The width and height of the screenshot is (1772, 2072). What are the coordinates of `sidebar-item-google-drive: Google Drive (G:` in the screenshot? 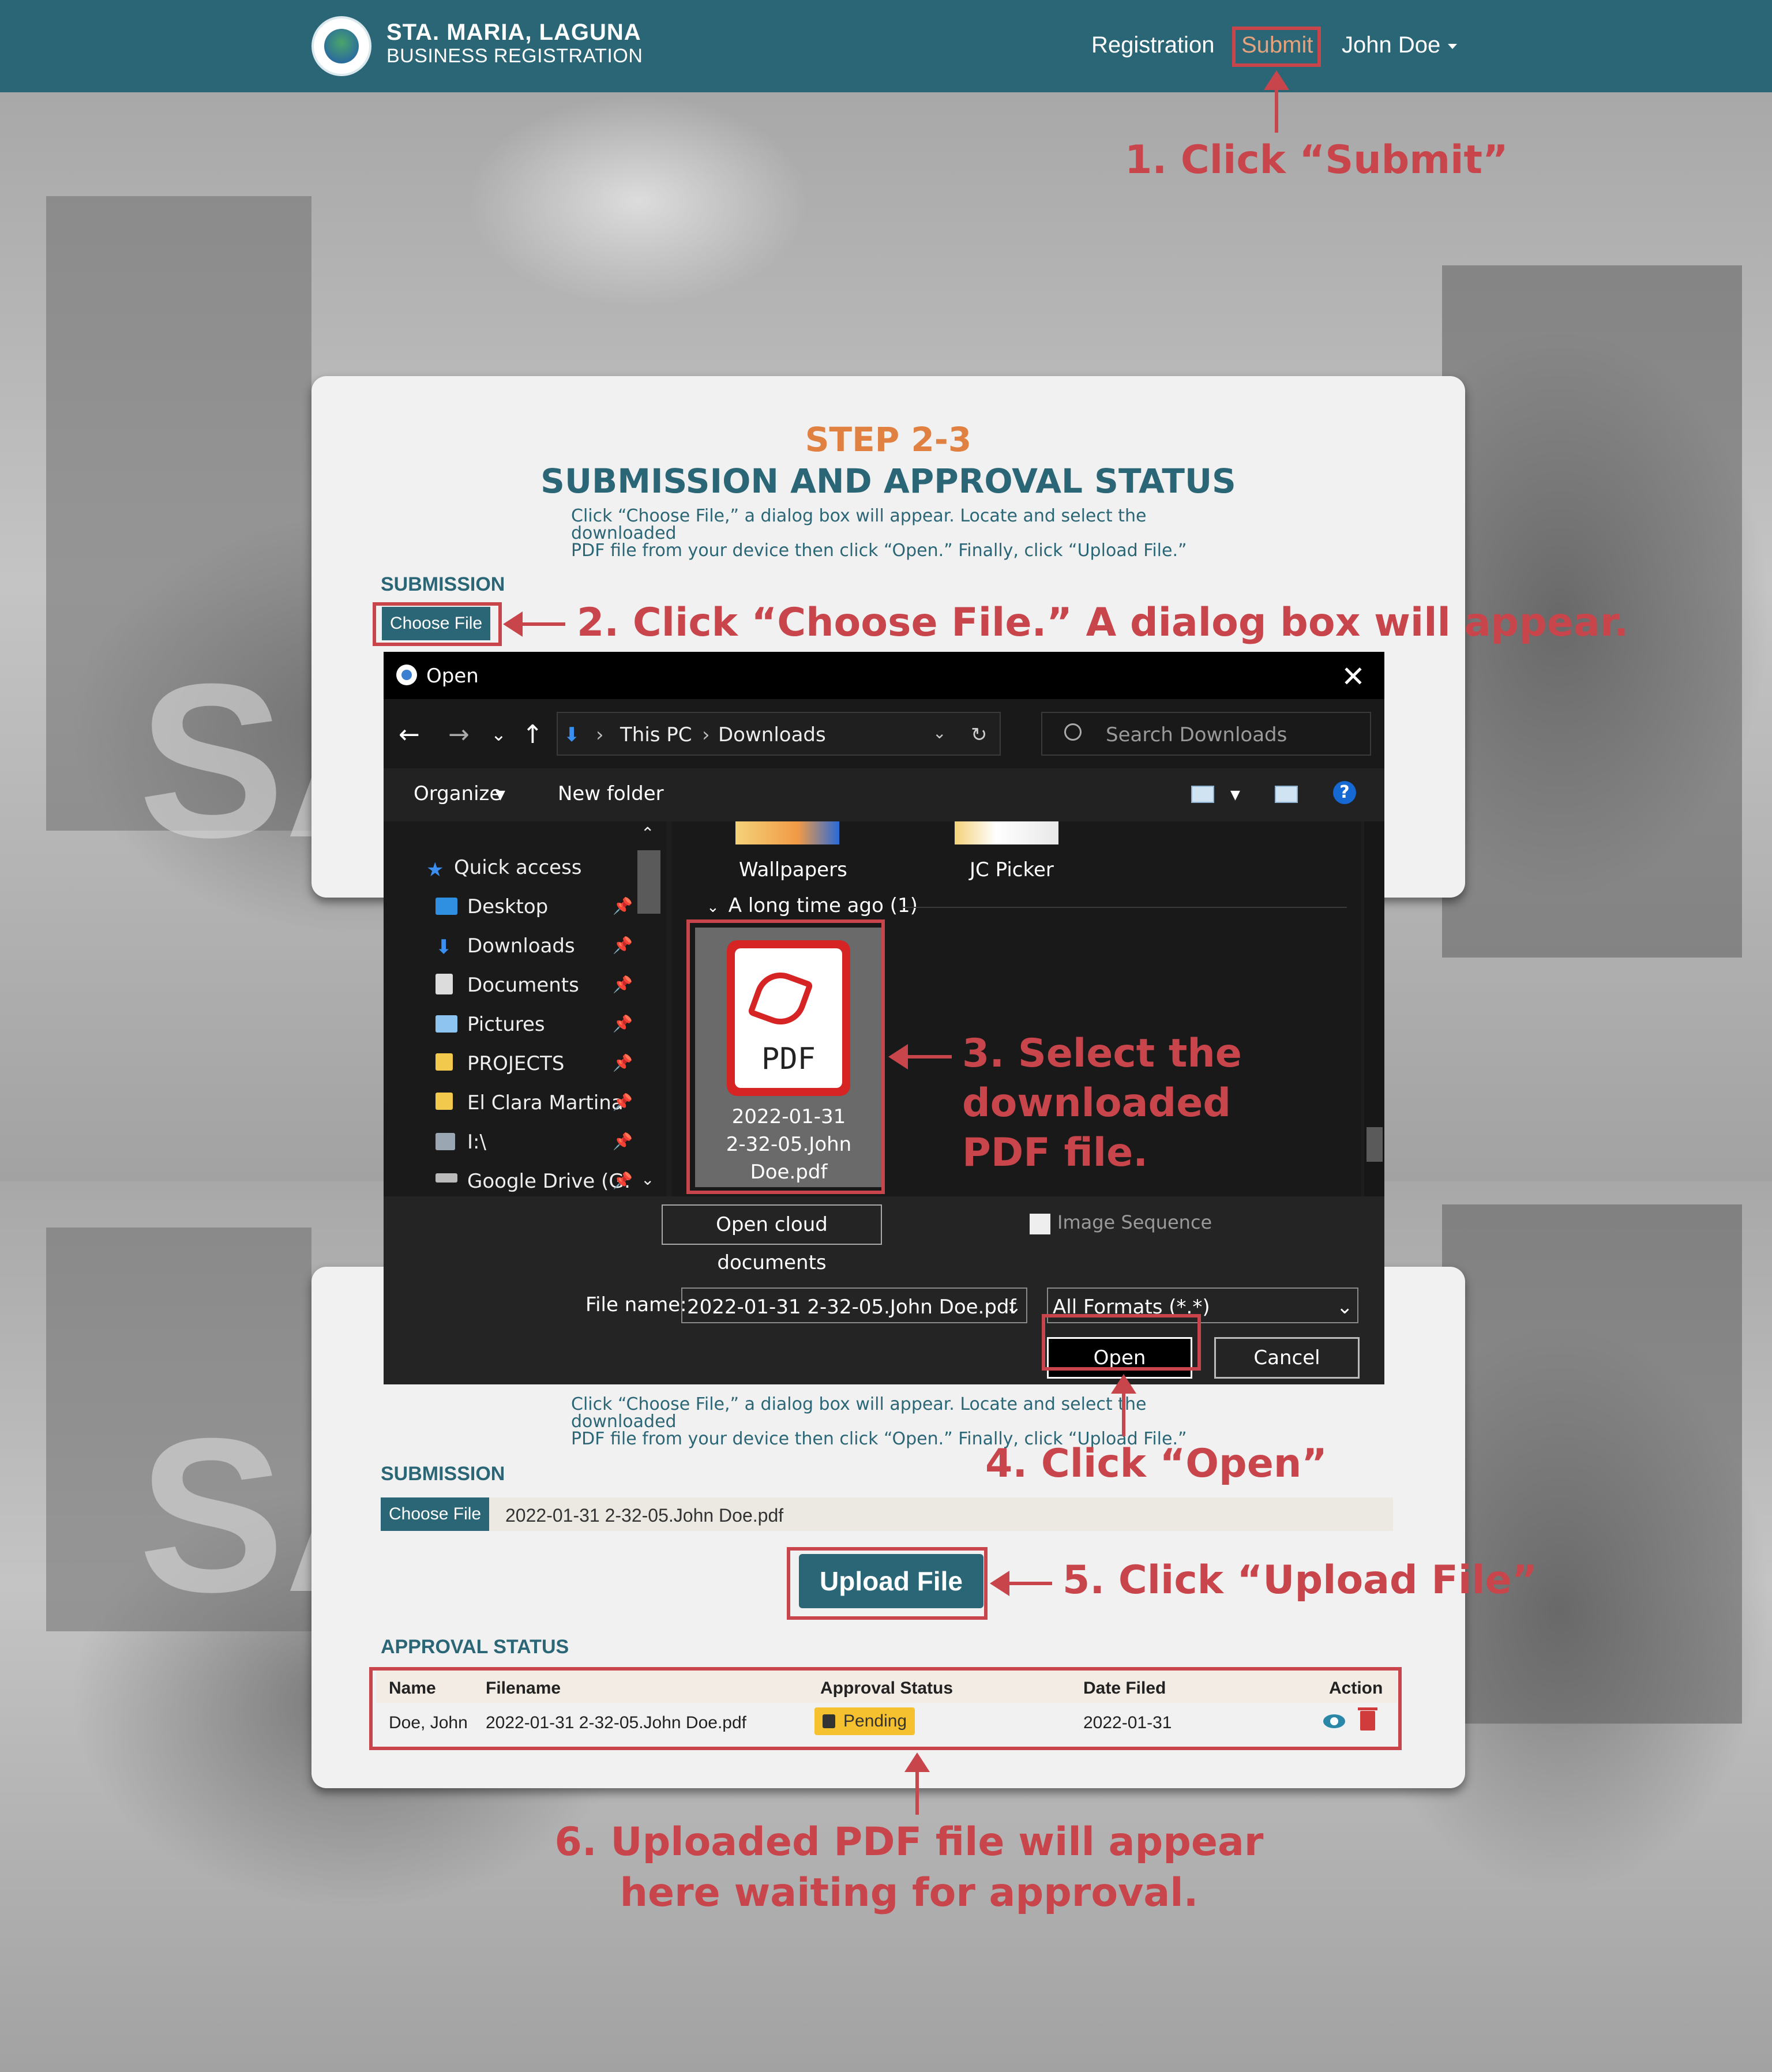 It's located at (548, 1181).